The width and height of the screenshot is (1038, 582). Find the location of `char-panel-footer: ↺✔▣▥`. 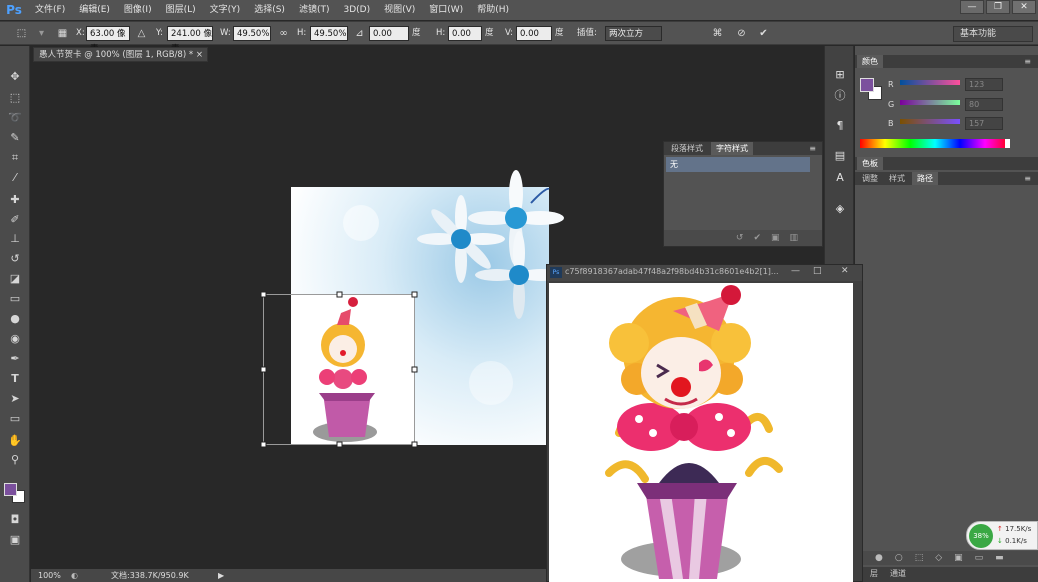

char-panel-footer: ↺✔▣▥ is located at coordinates (743, 238).